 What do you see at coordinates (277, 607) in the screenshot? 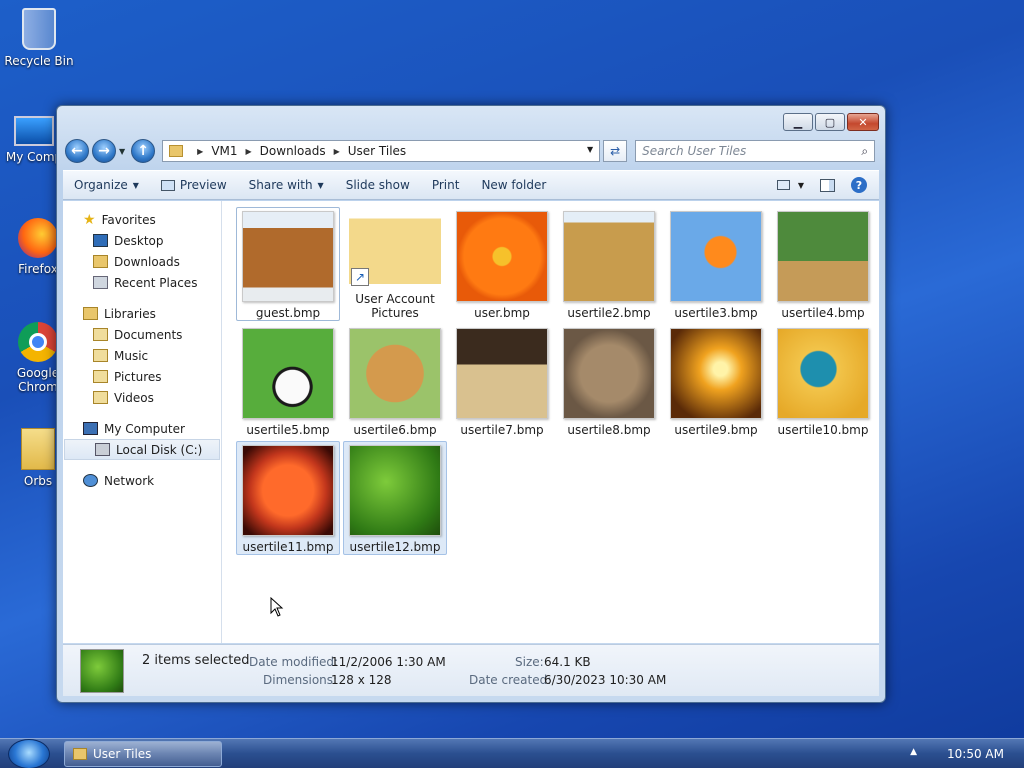
I see `mouse-cursor-icon` at bounding box center [277, 607].